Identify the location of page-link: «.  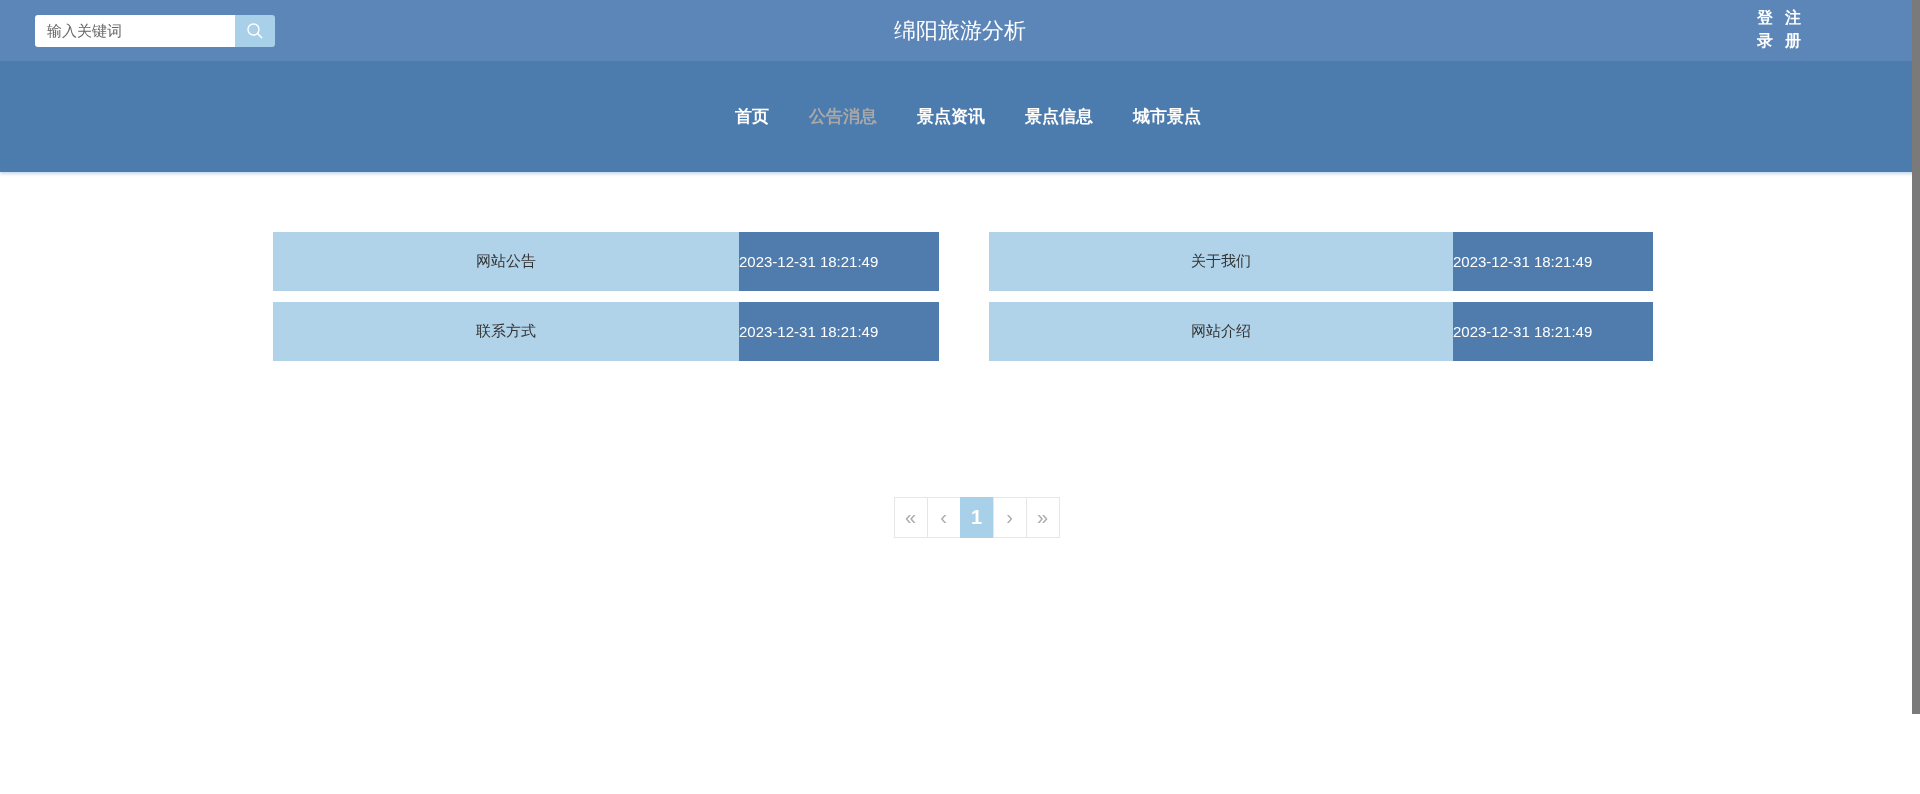
(910, 517).